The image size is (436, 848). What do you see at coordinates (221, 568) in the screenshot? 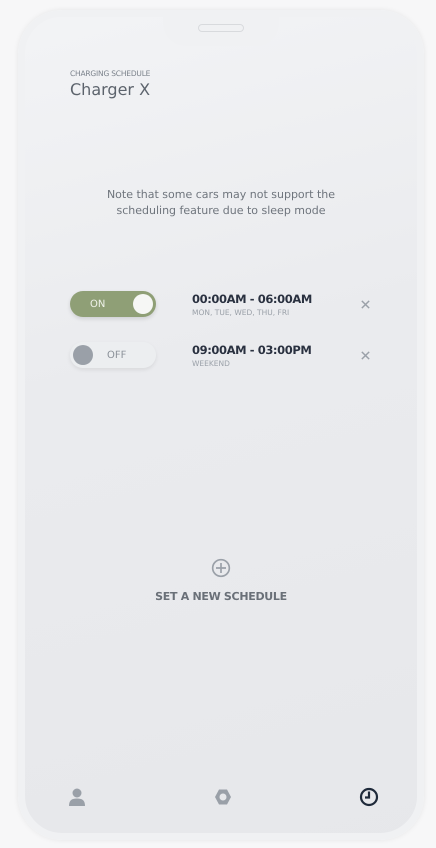
I see `add-icon` at bounding box center [221, 568].